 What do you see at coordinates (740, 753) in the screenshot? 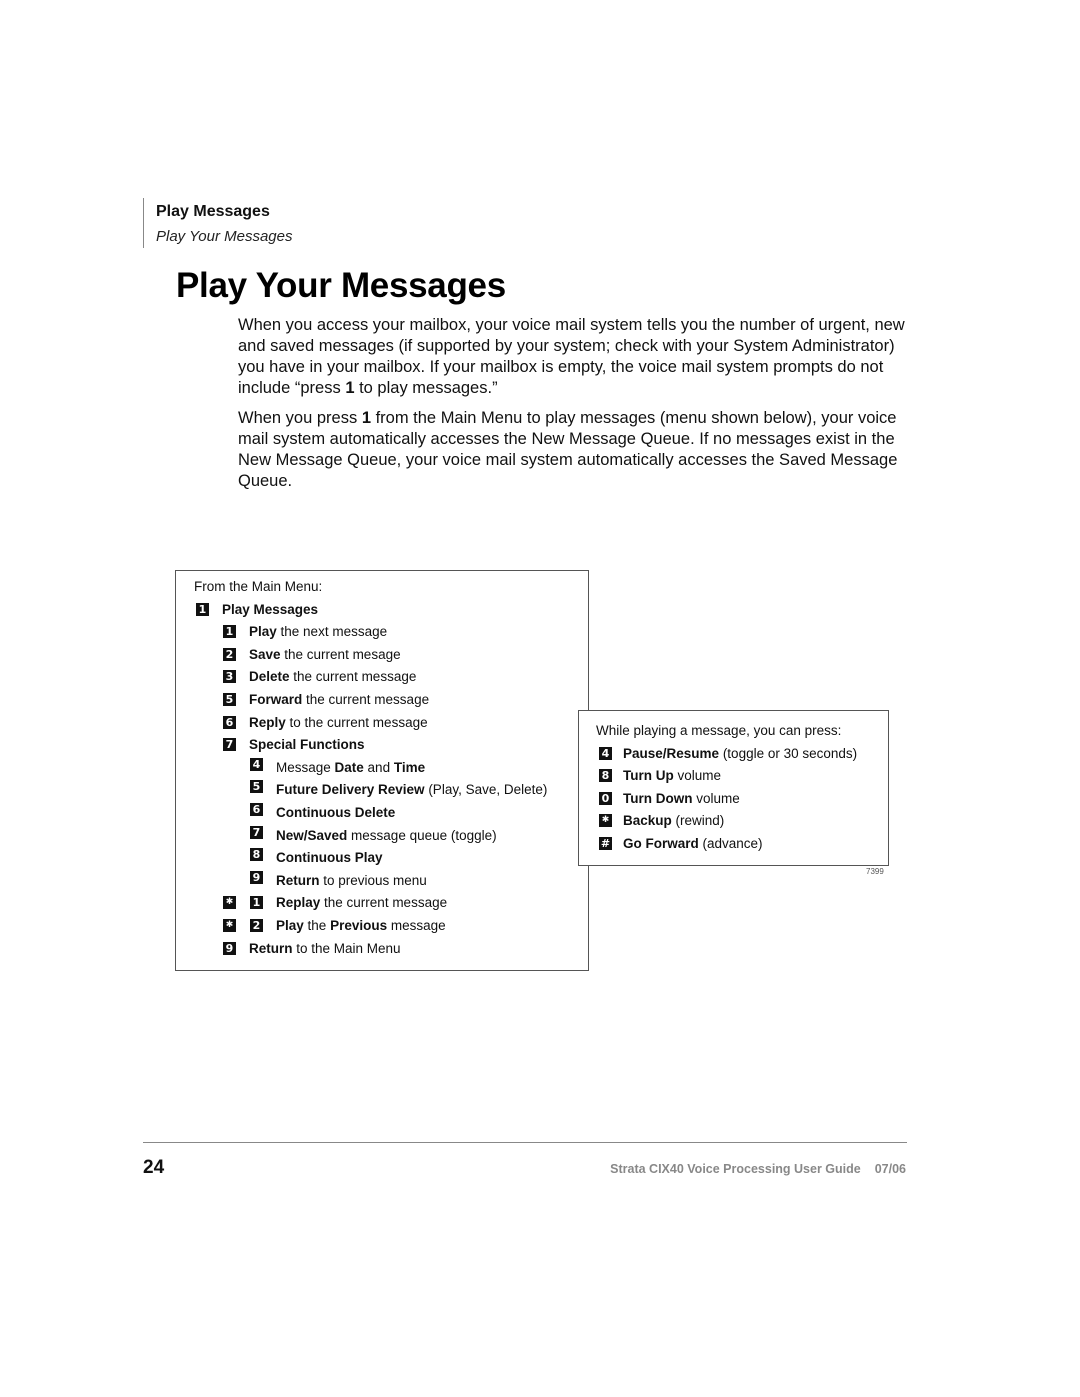
I see `menu-item-label: Pause/Resume (toggle or 30 seconds)` at bounding box center [740, 753].